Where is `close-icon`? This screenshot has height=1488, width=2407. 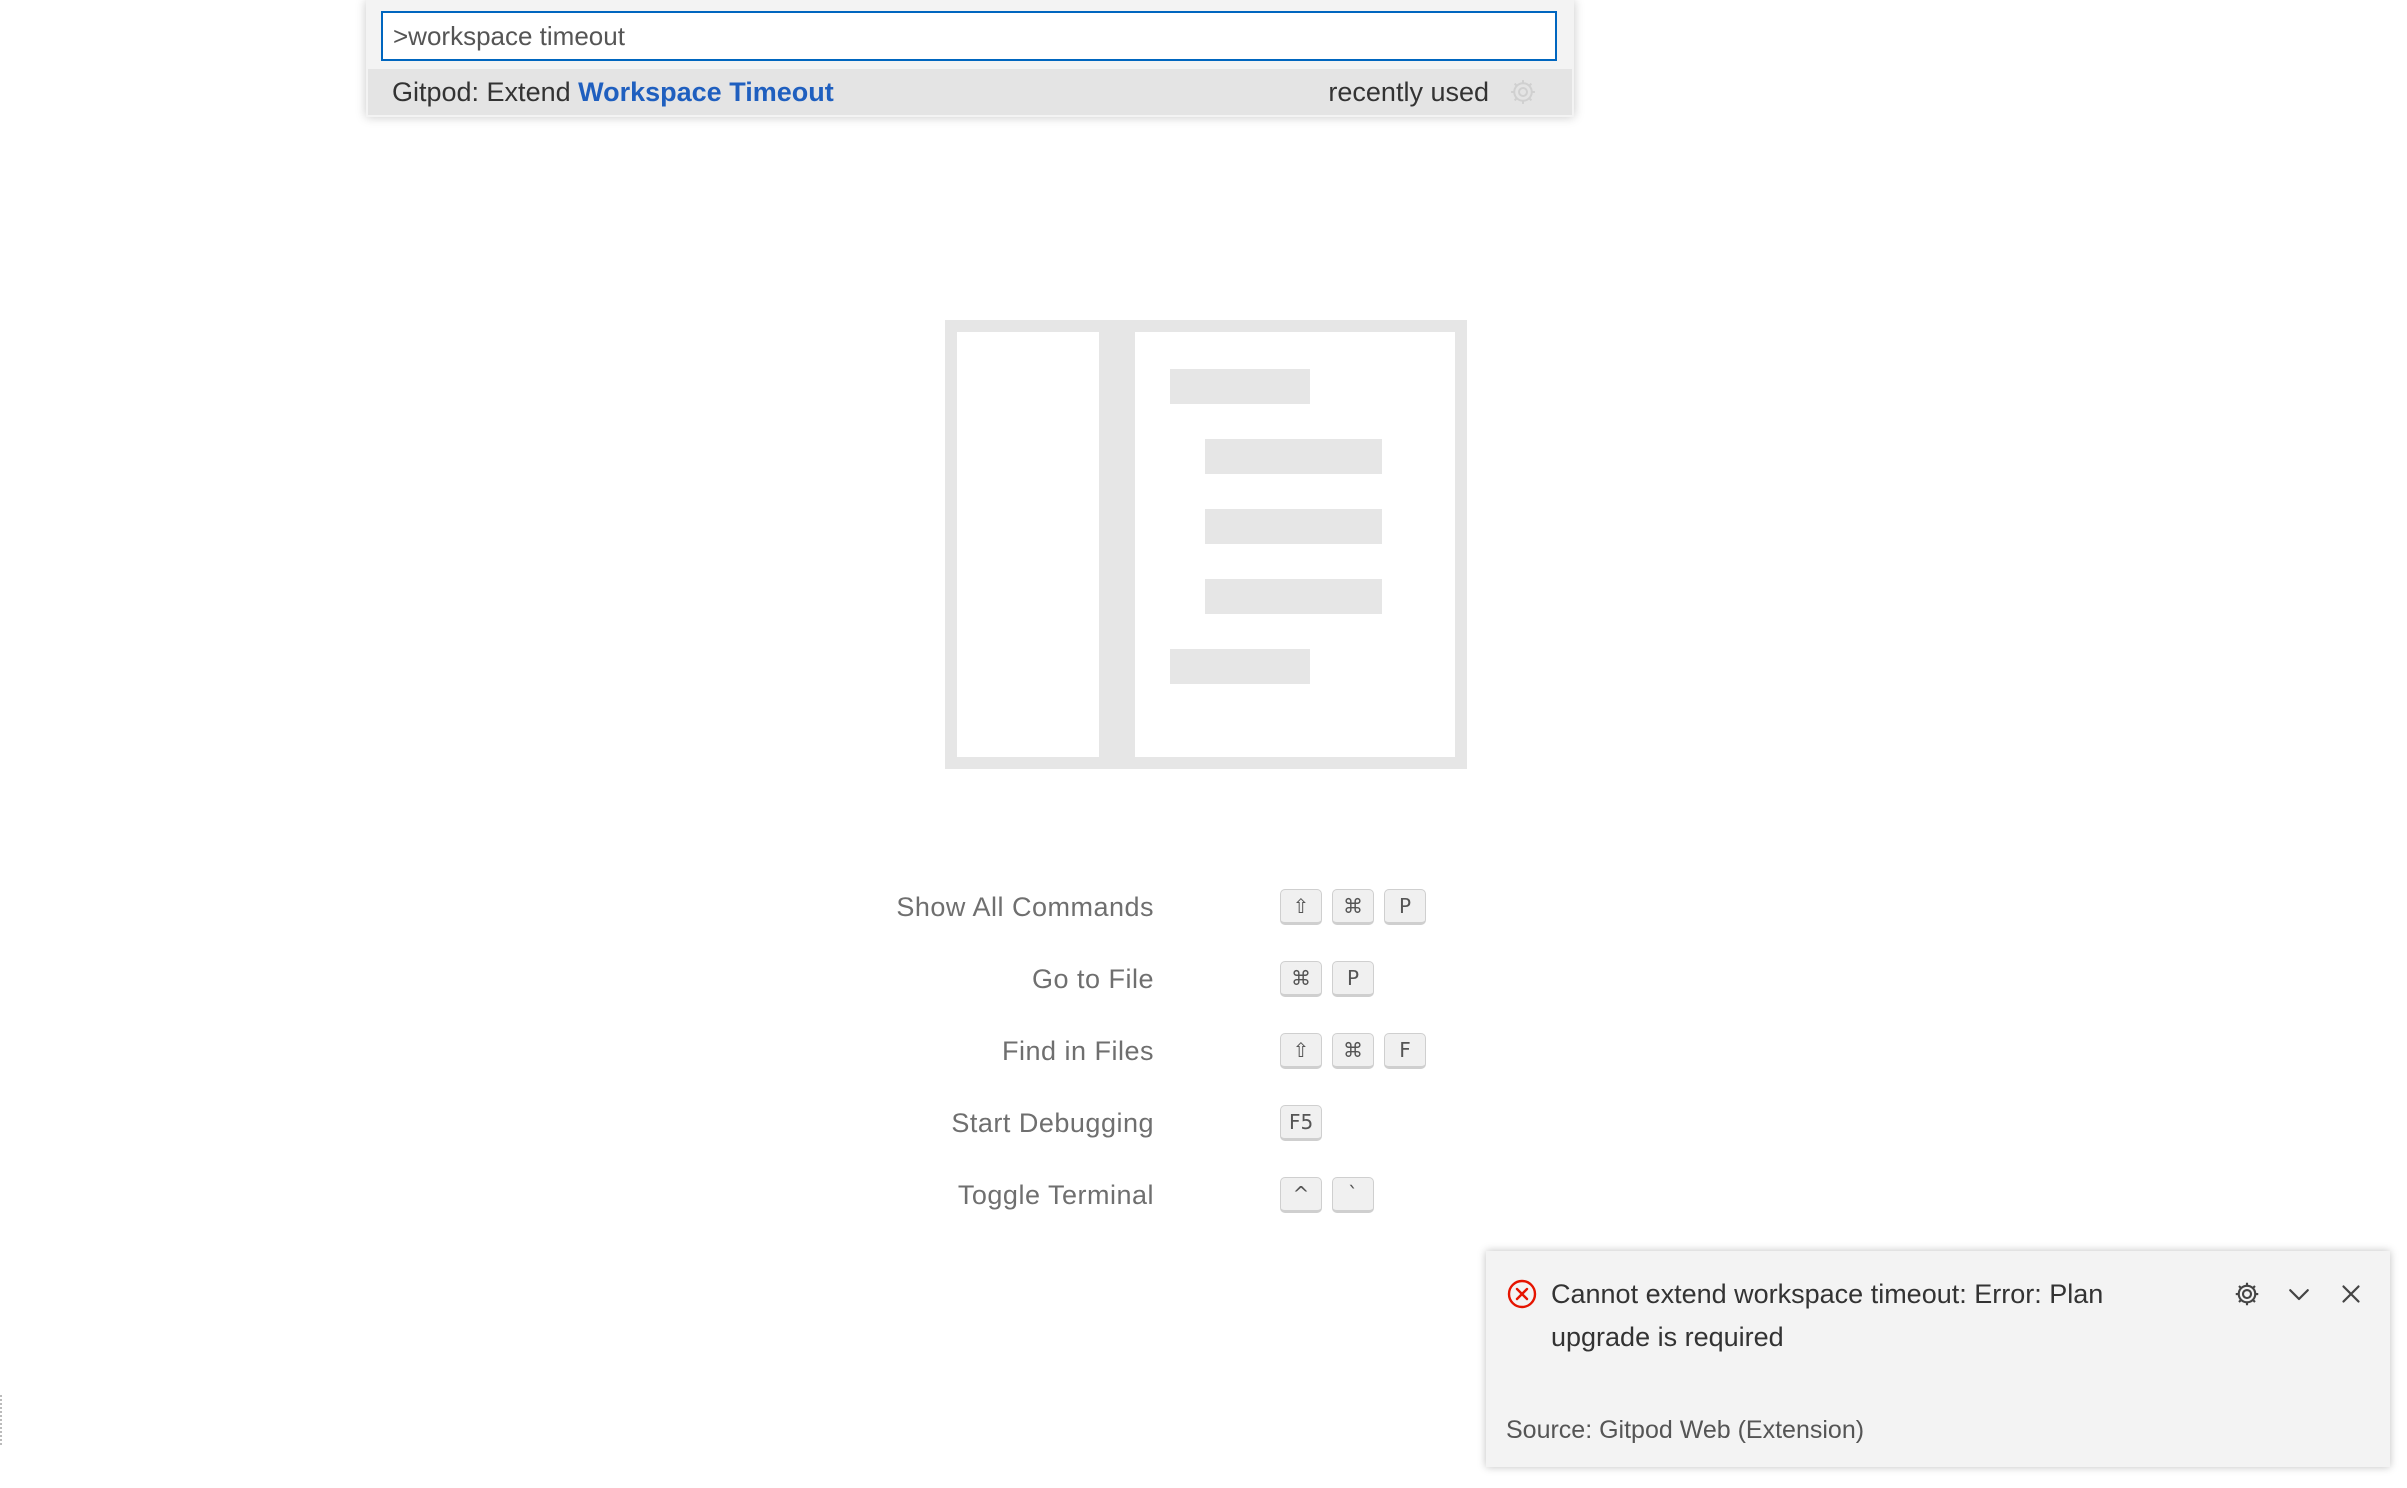
close-icon is located at coordinates (2351, 1294).